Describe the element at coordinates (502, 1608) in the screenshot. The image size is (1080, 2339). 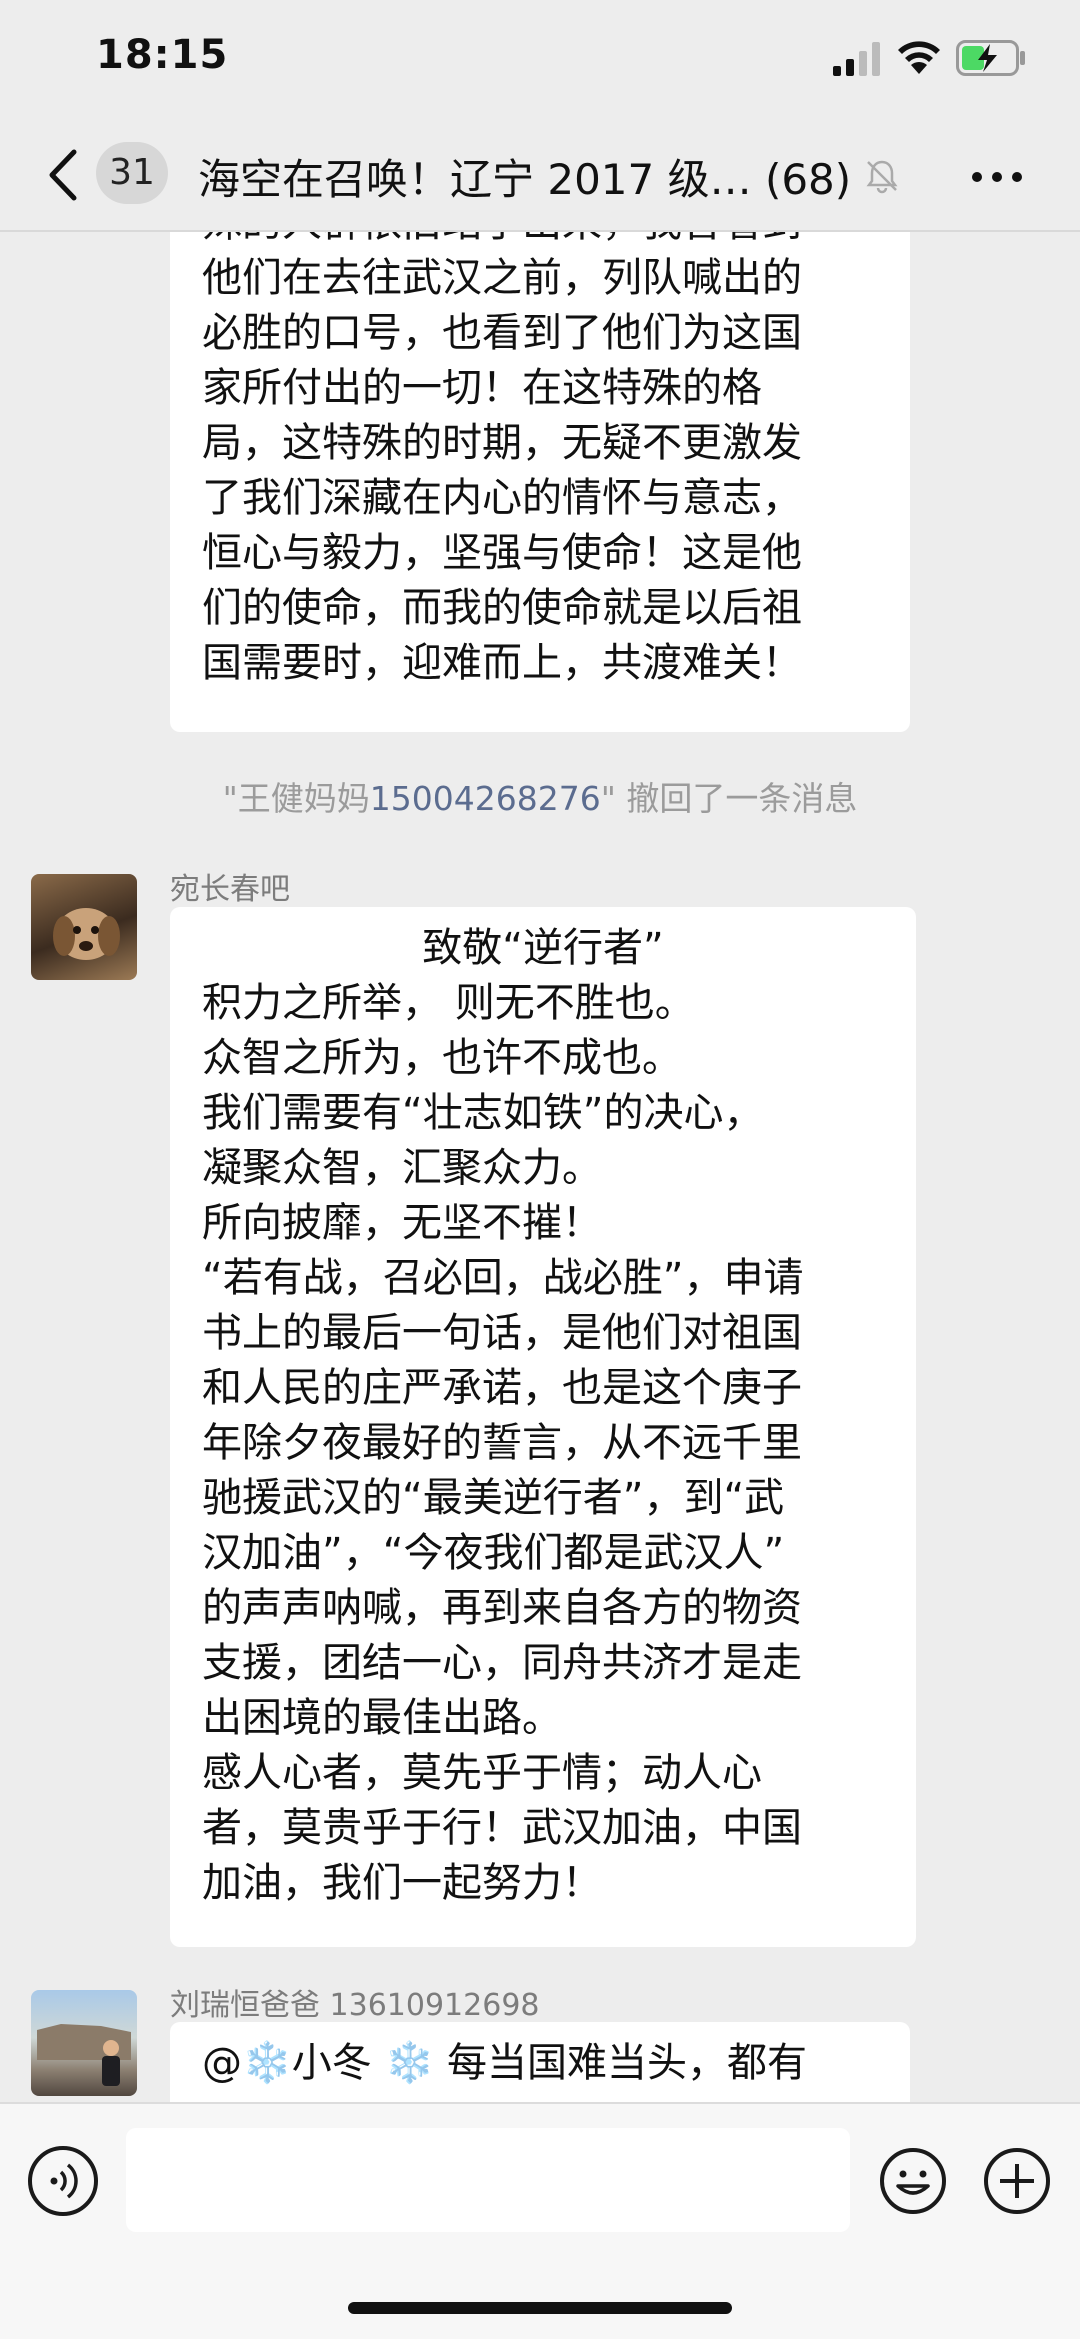
I see `message-line: 的声声呐喊，再到来自各方的物资` at that location.